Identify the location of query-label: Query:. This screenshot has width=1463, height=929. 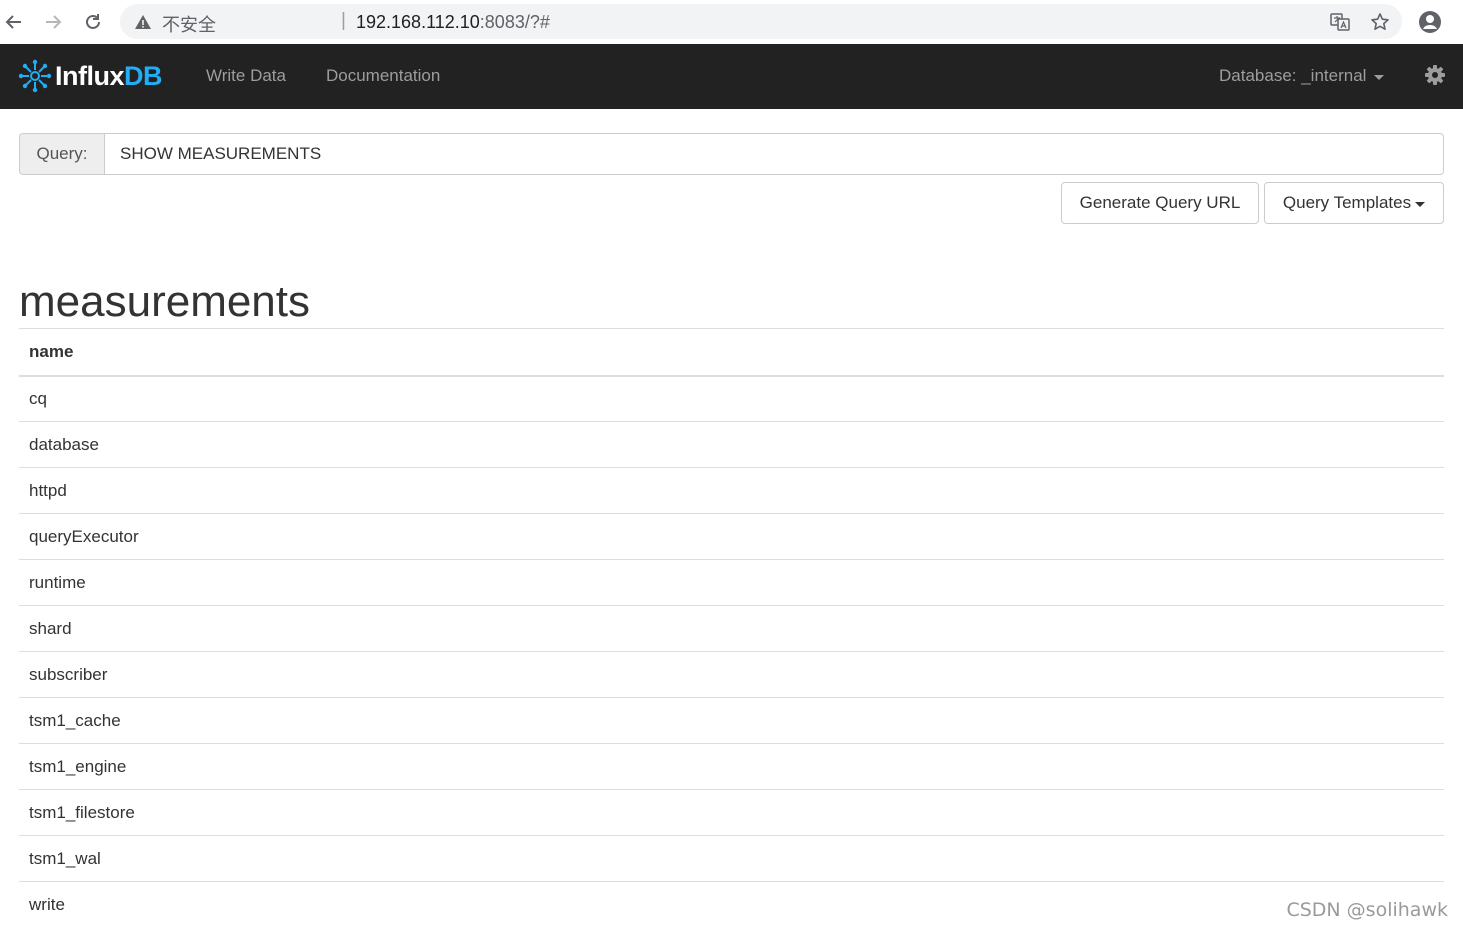
(61, 154).